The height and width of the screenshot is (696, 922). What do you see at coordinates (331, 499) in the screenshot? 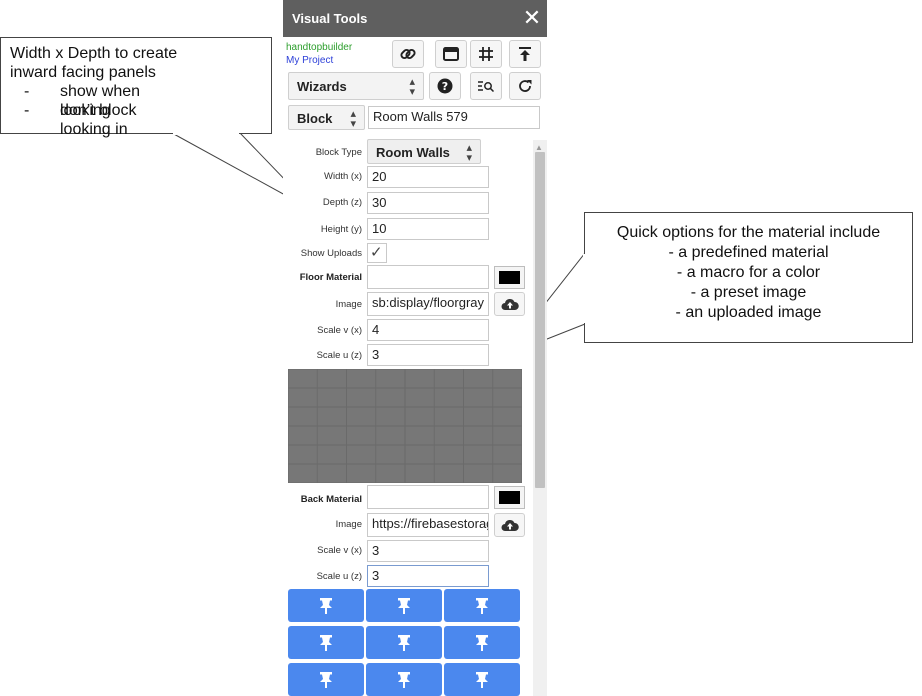
I see `back-material-label: Back Material` at bounding box center [331, 499].